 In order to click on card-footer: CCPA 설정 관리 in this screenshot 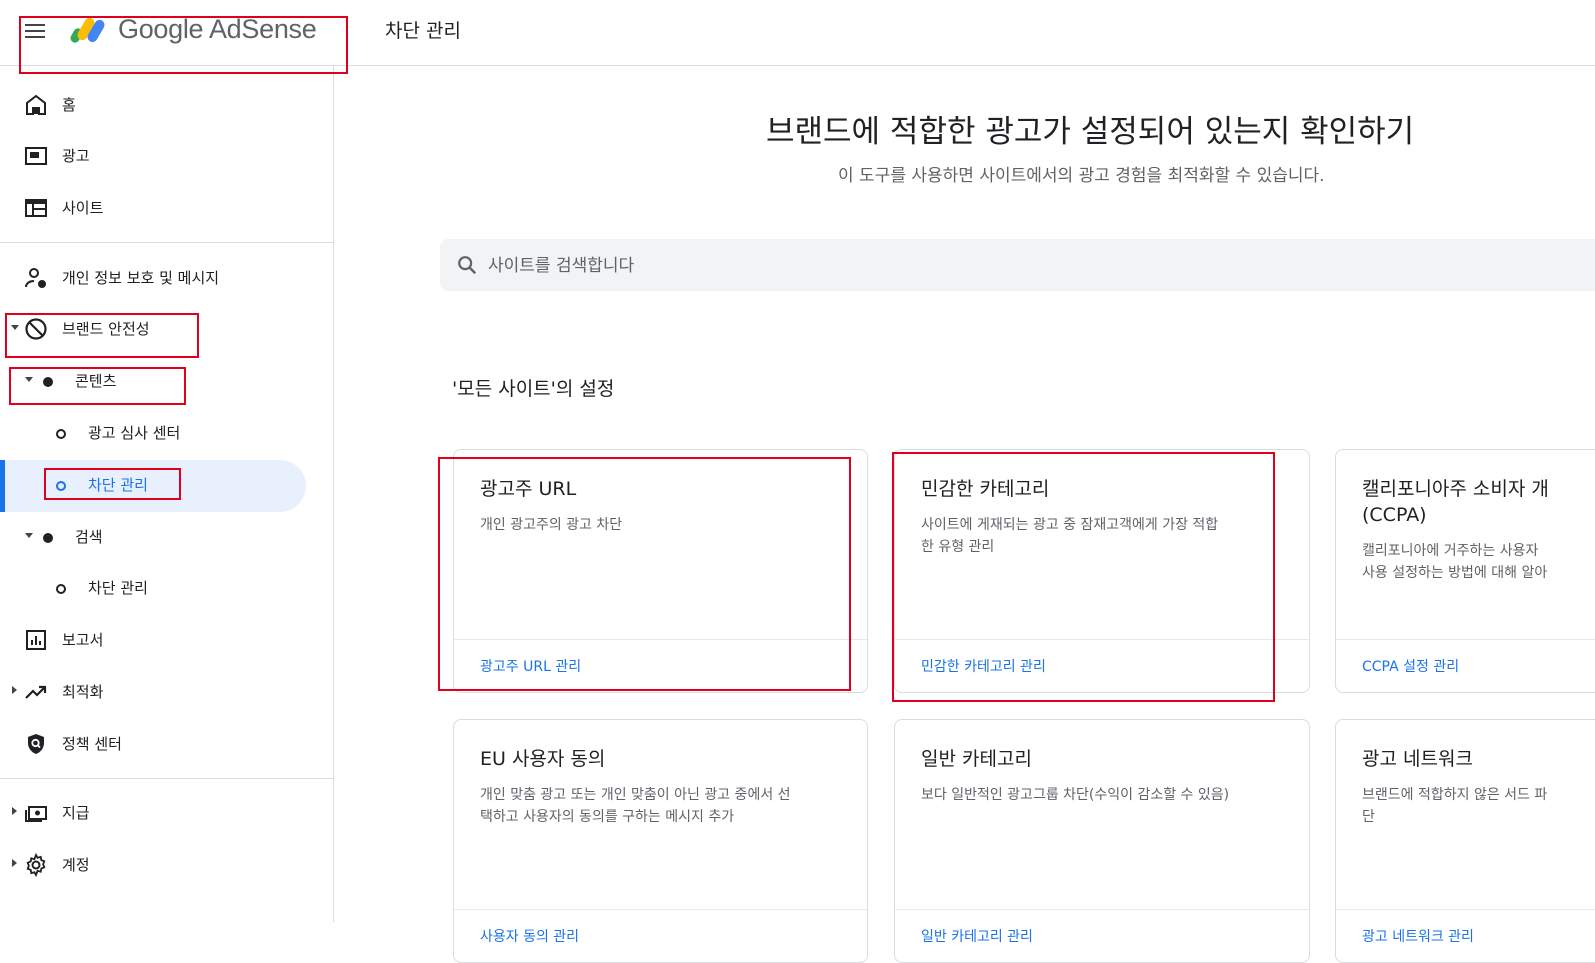, I will do `click(1465, 665)`.